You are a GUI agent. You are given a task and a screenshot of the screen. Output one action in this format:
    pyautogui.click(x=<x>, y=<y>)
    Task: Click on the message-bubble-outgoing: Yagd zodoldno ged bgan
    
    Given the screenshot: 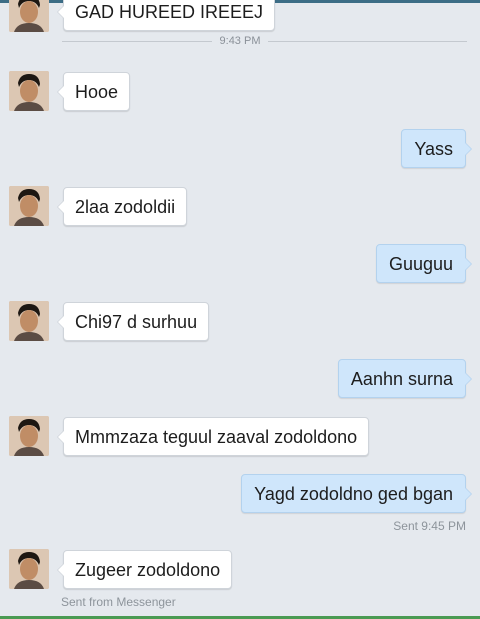 What is the action you would take?
    pyautogui.click(x=356, y=493)
    